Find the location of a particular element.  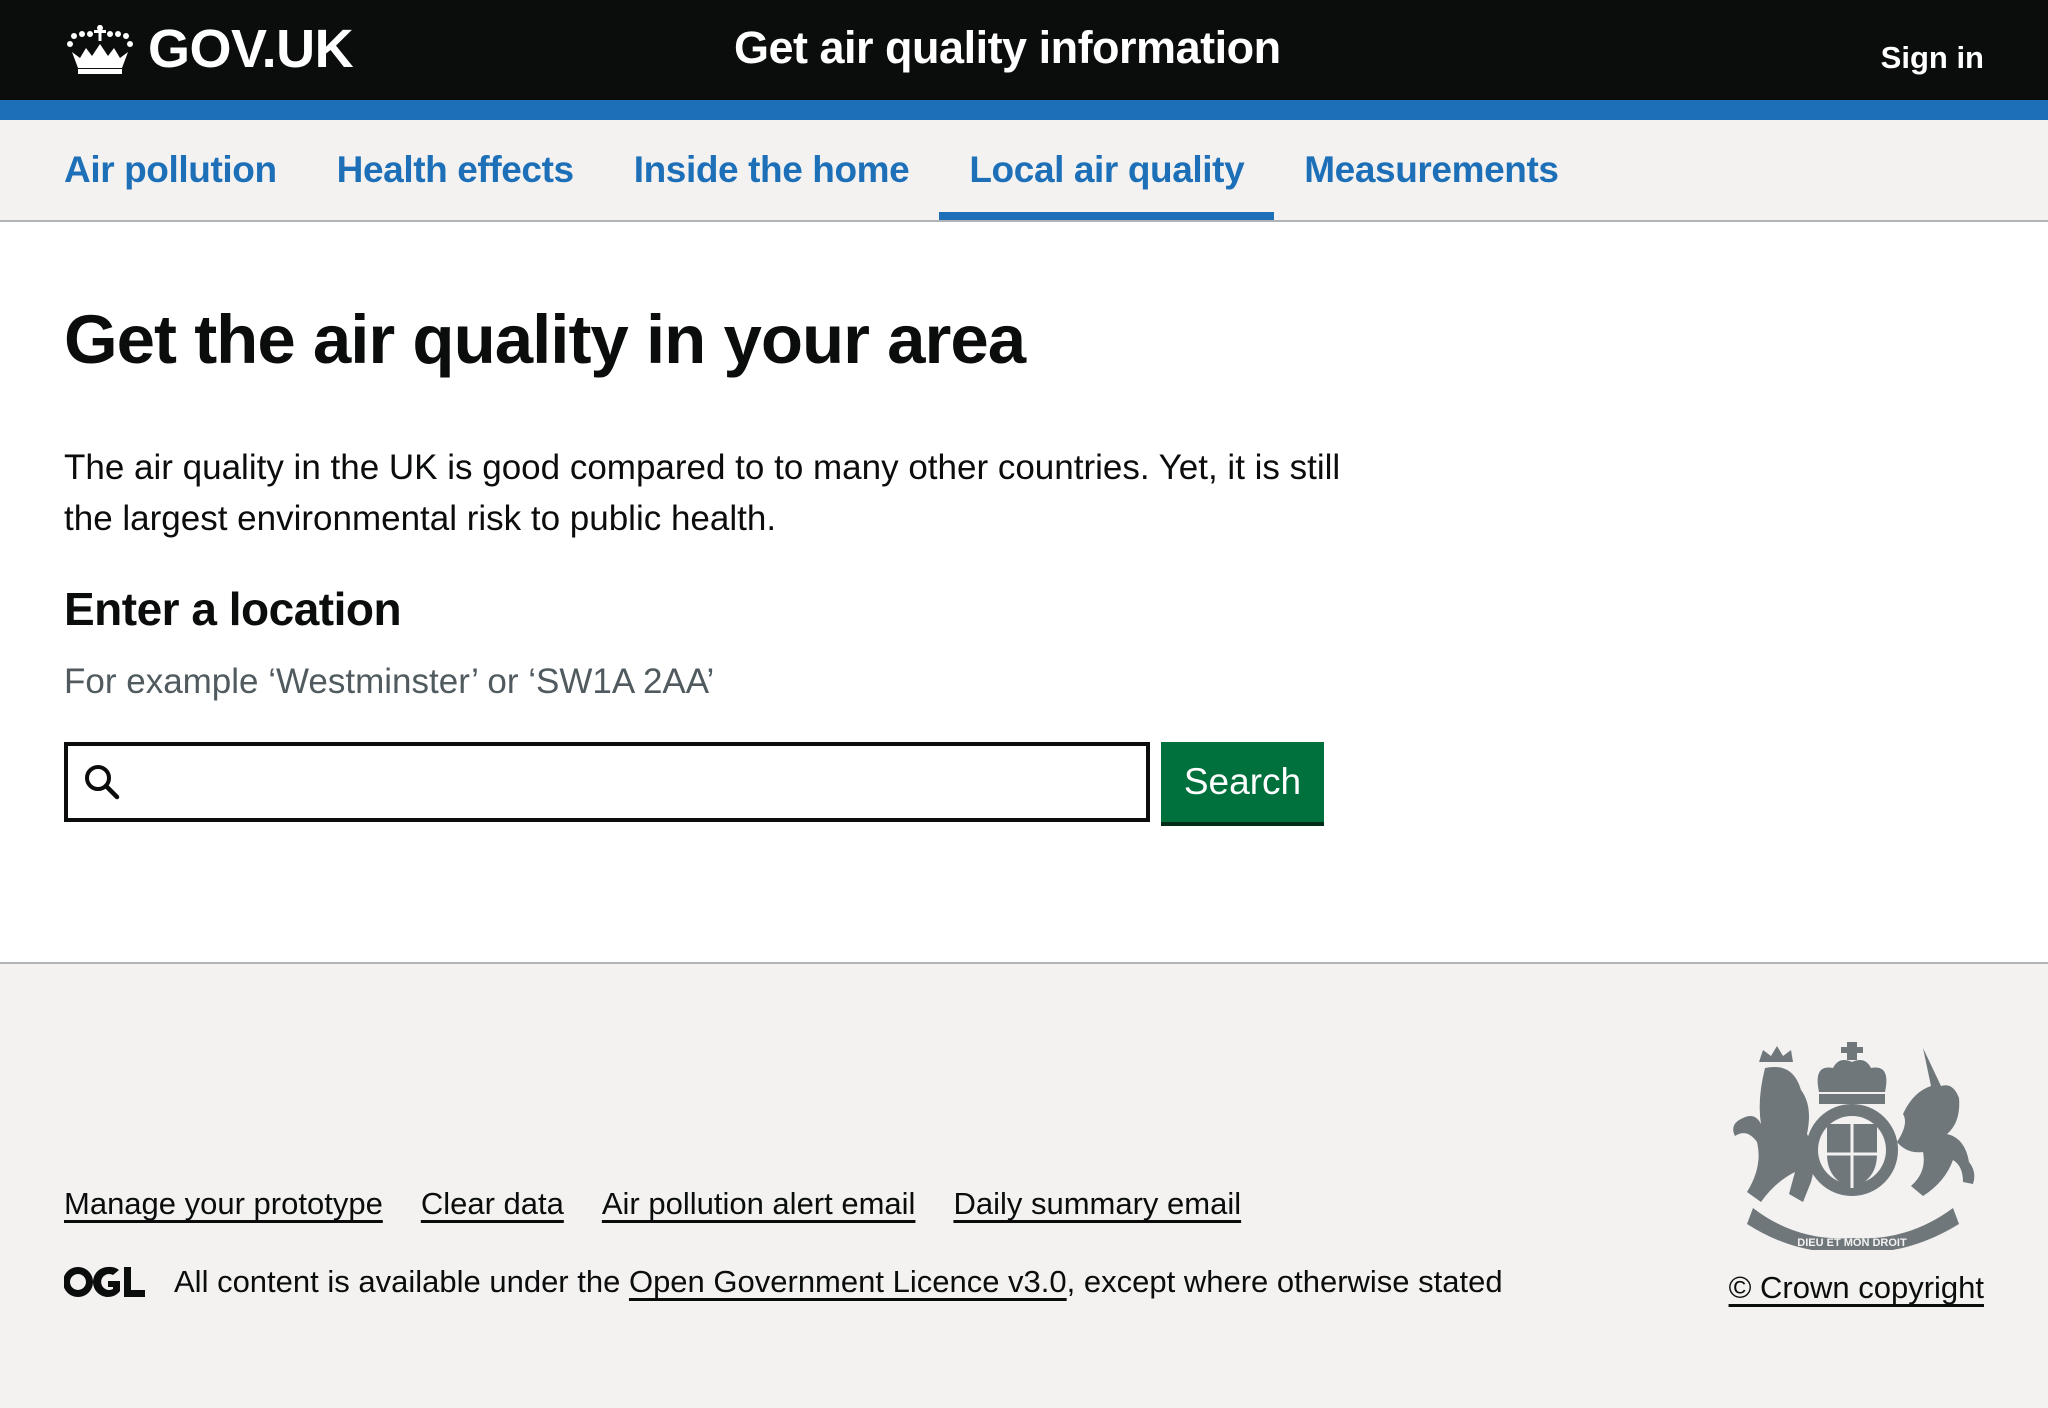

ogl-logo-icon is located at coordinates (104, 1281).